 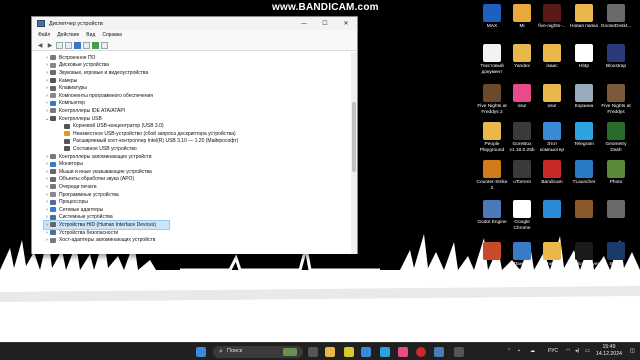 What do you see at coordinates (90, 35) in the screenshot?
I see `menu-view: Вид` at bounding box center [90, 35].